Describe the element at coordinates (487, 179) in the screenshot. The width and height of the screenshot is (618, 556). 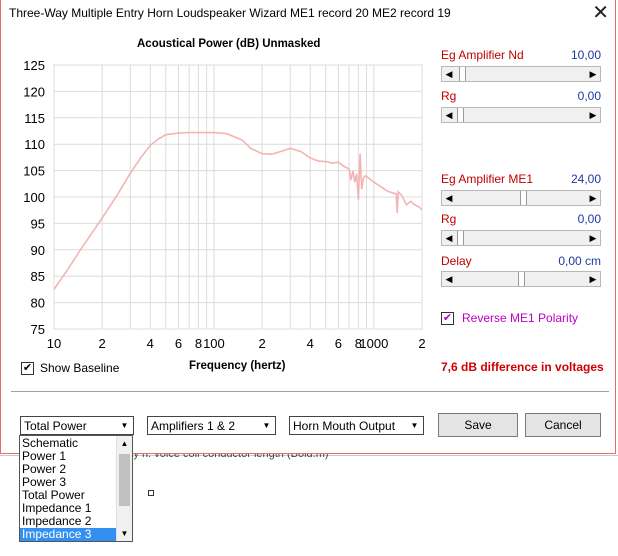
I see `control-label: Eg Amplifier ME1` at that location.